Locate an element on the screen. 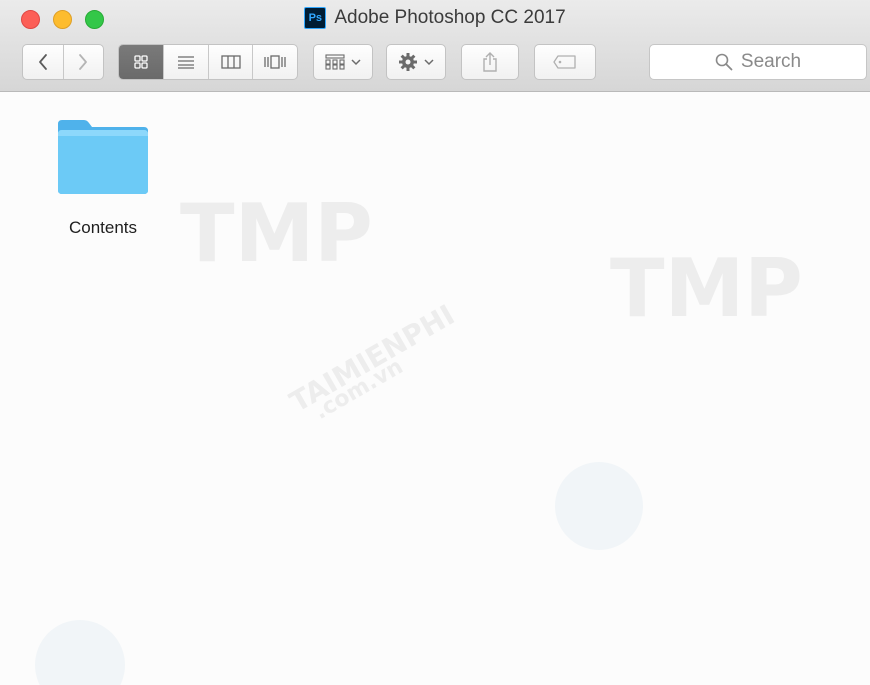 This screenshot has width=870, height=685. icon-view-icon is located at coordinates (141, 62).